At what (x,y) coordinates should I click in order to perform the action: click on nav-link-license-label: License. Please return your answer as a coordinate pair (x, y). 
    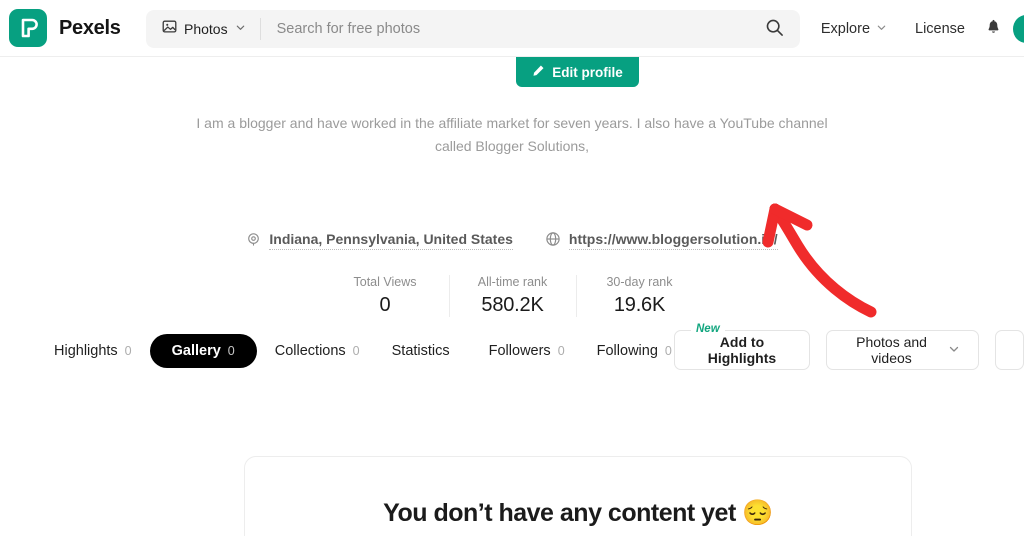
    Looking at the image, I should click on (940, 28).